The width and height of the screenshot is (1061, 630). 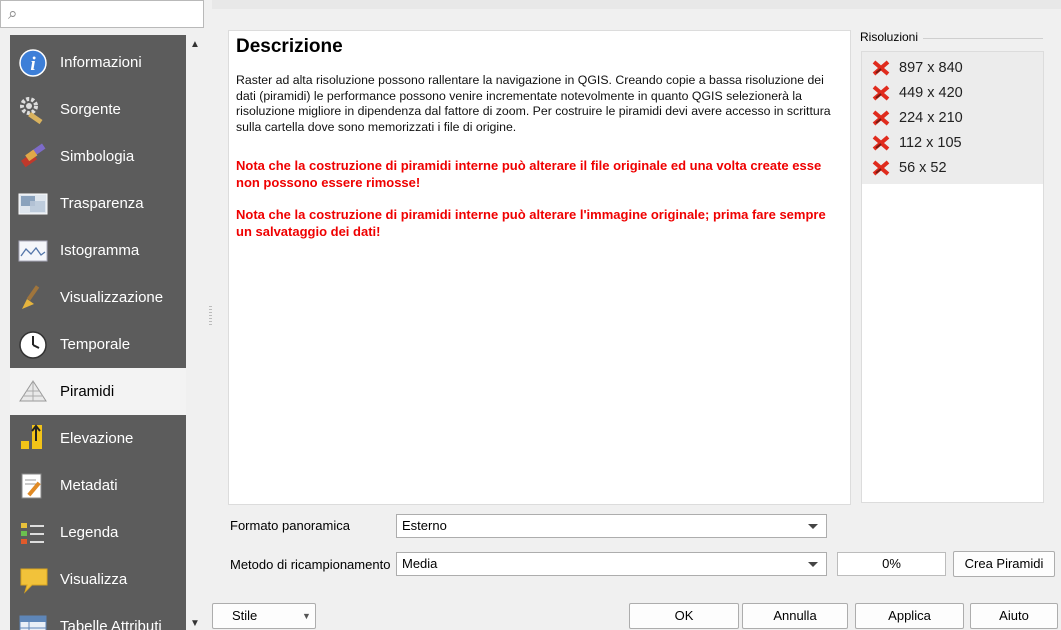 I want to click on sidebar-item-legenda: Legenda, so click(x=98, y=532).